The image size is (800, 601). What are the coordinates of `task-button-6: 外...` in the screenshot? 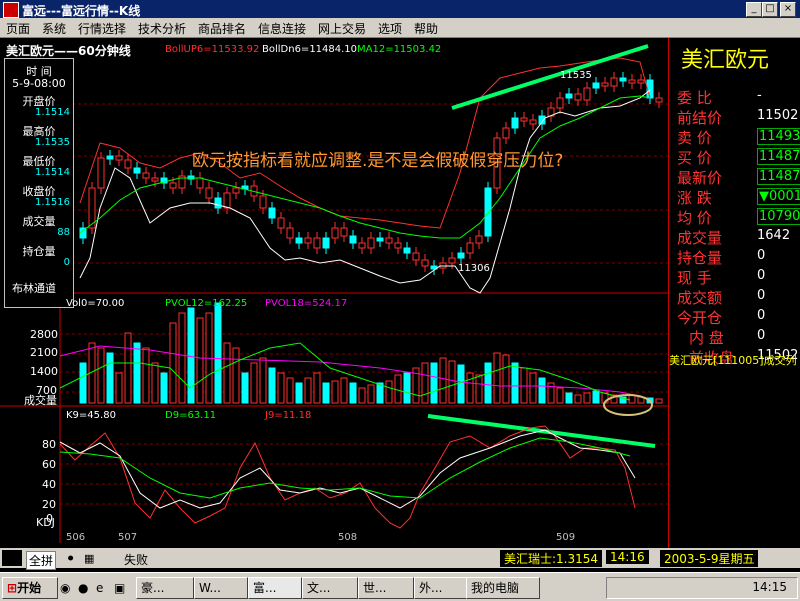 It's located at (441, 588).